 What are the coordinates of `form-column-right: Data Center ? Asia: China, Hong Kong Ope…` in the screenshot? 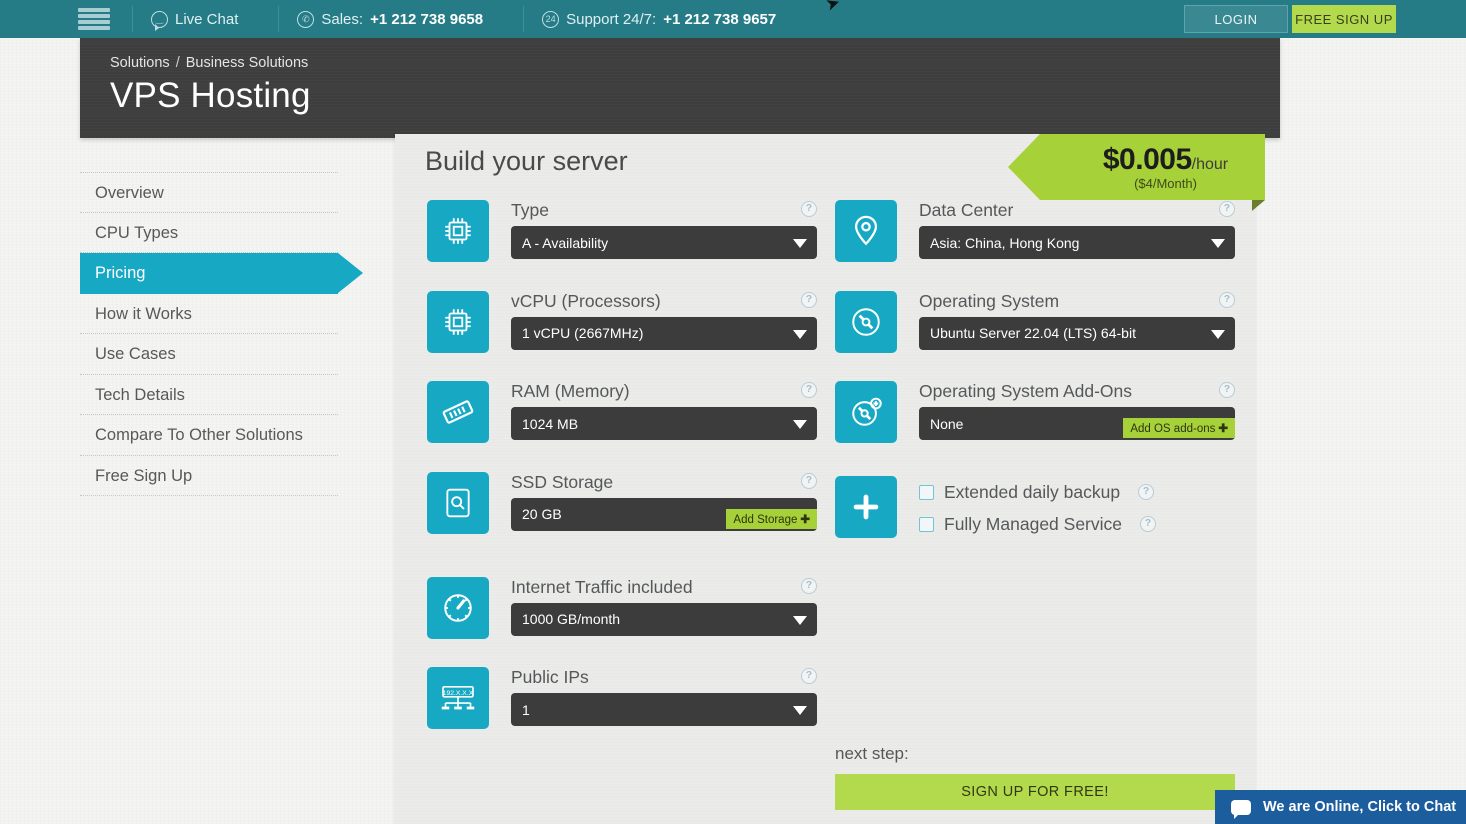 It's located at (1035, 386).